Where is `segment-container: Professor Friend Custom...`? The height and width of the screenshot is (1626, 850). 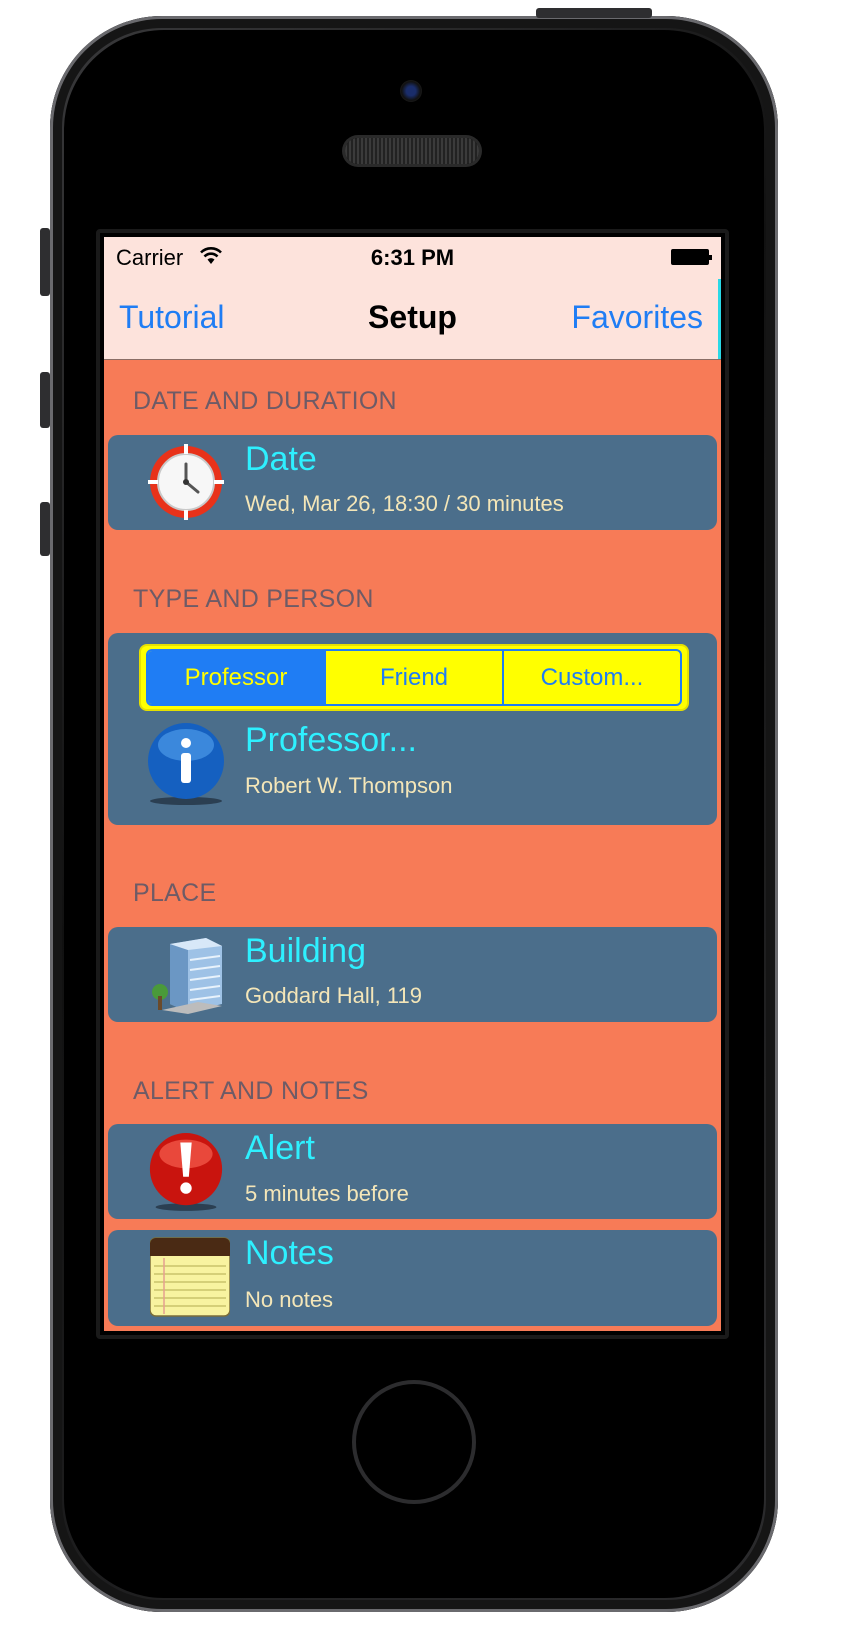 segment-container: Professor Friend Custom... is located at coordinates (414, 677).